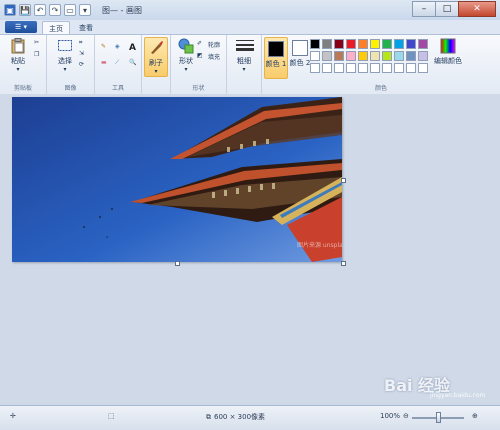 The height and width of the screenshot is (430, 500). I want to click on save-icon: 💾, so click(25, 10).